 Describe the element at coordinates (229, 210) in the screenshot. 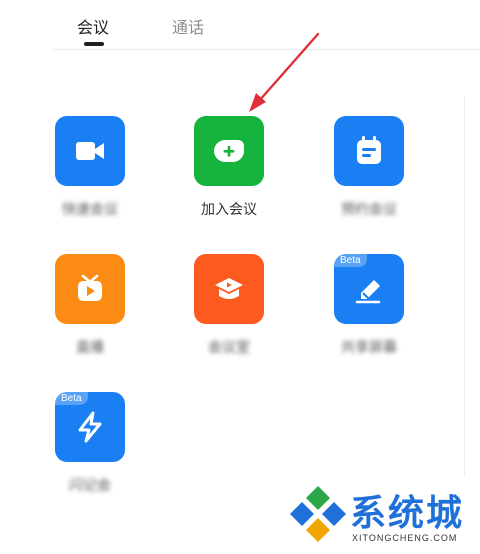

I see `tile-label: 加入会议` at that location.